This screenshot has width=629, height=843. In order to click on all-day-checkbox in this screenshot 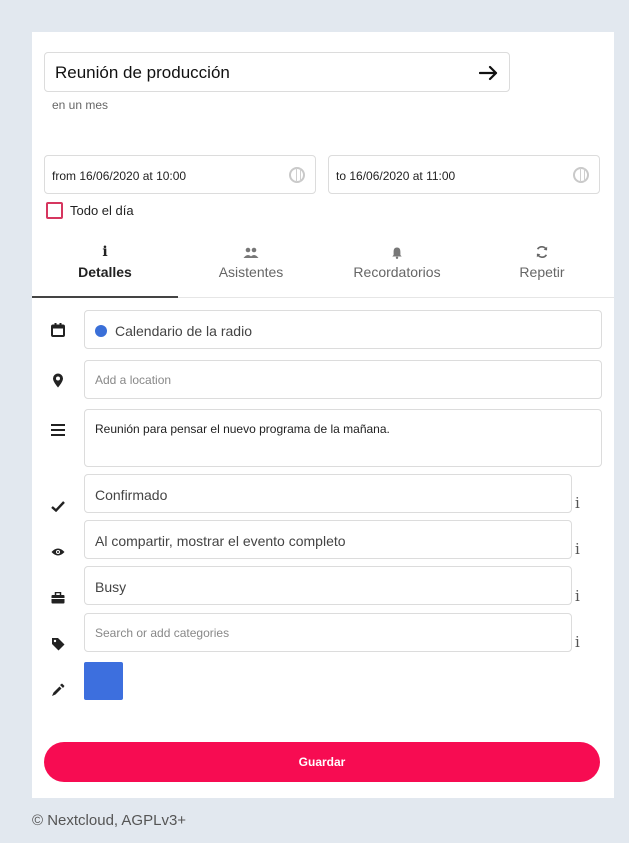, I will do `click(54, 210)`.